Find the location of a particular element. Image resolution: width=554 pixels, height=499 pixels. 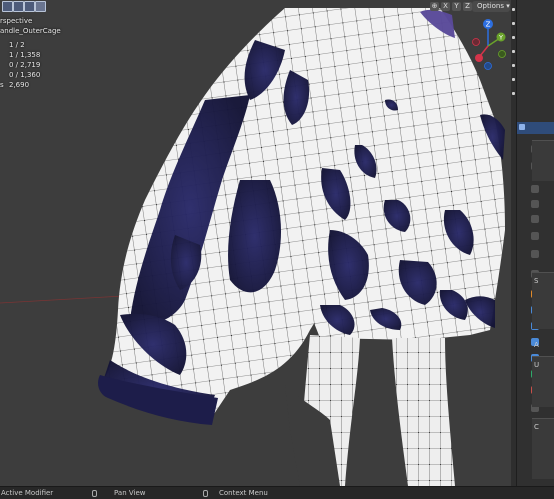

mouse-right-icon is located at coordinates (205, 493).